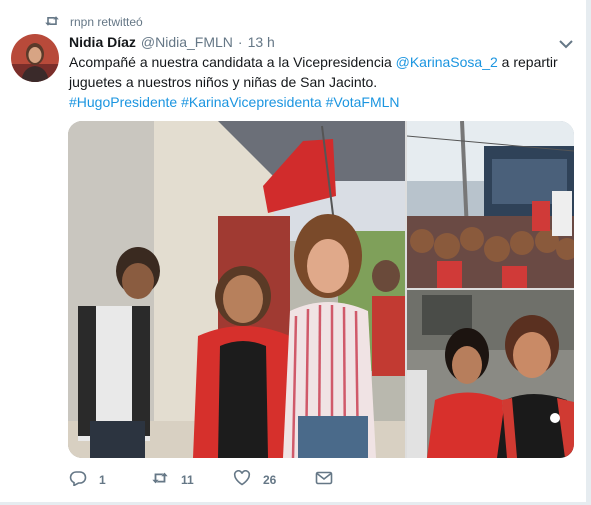 The width and height of the screenshot is (591, 505). I want to click on reply-count: 1, so click(102, 480).